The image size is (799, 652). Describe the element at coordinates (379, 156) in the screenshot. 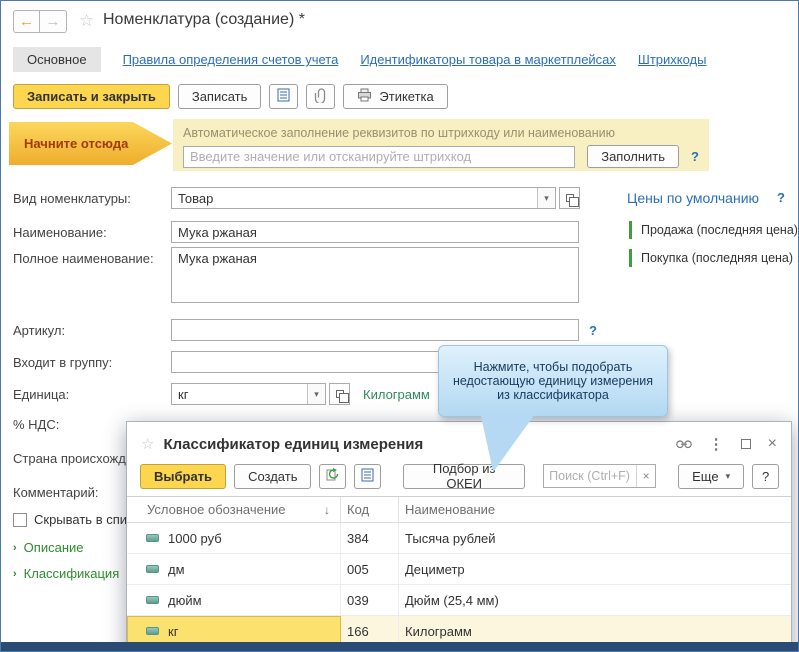

I see `barcode-input` at that location.